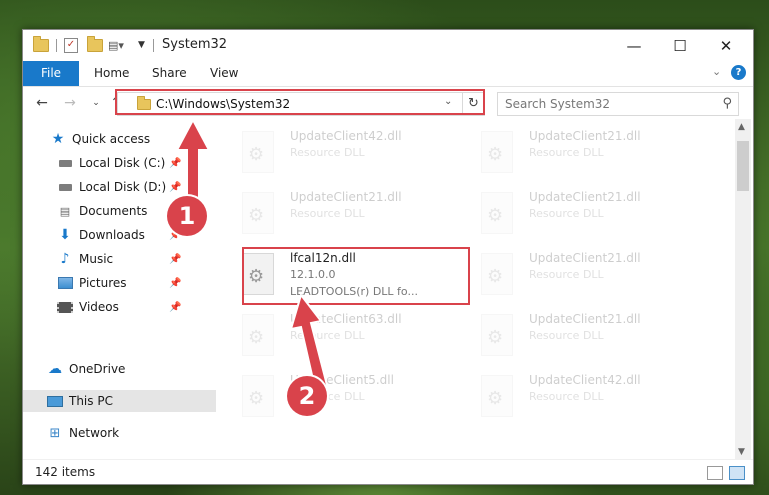 Image resolution: width=769 pixels, height=495 pixels. I want to click on nav-item-network: ⊞ Network, so click(119, 433).